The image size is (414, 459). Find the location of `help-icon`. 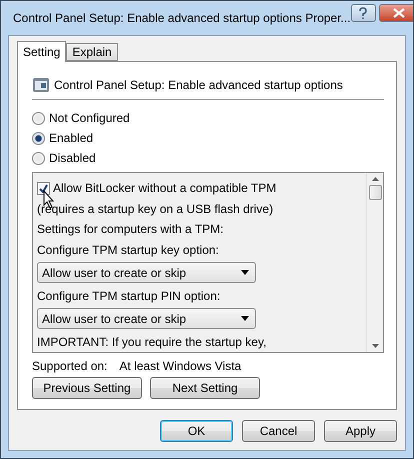

help-icon is located at coordinates (363, 13).